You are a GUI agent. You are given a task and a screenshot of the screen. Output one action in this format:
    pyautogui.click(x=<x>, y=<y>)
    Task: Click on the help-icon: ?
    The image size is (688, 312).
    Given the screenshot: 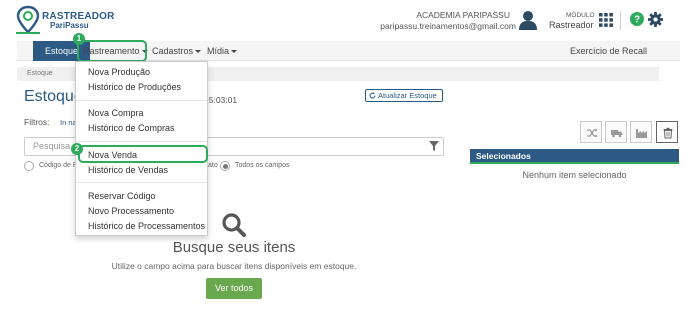 What is the action you would take?
    pyautogui.click(x=637, y=19)
    